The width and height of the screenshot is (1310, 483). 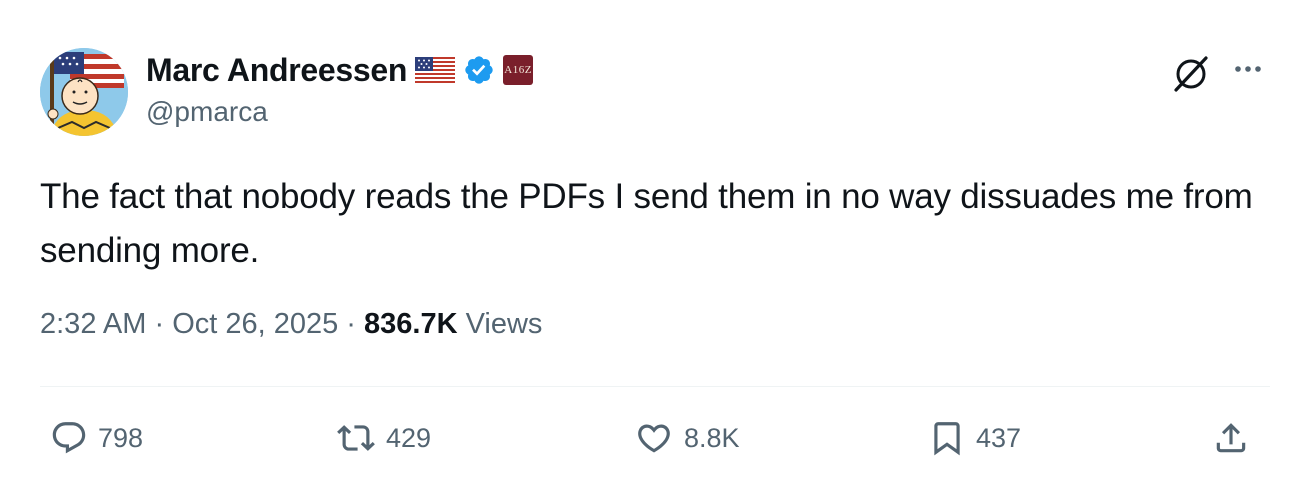 I want to click on share-icon, so click(x=1231, y=438).